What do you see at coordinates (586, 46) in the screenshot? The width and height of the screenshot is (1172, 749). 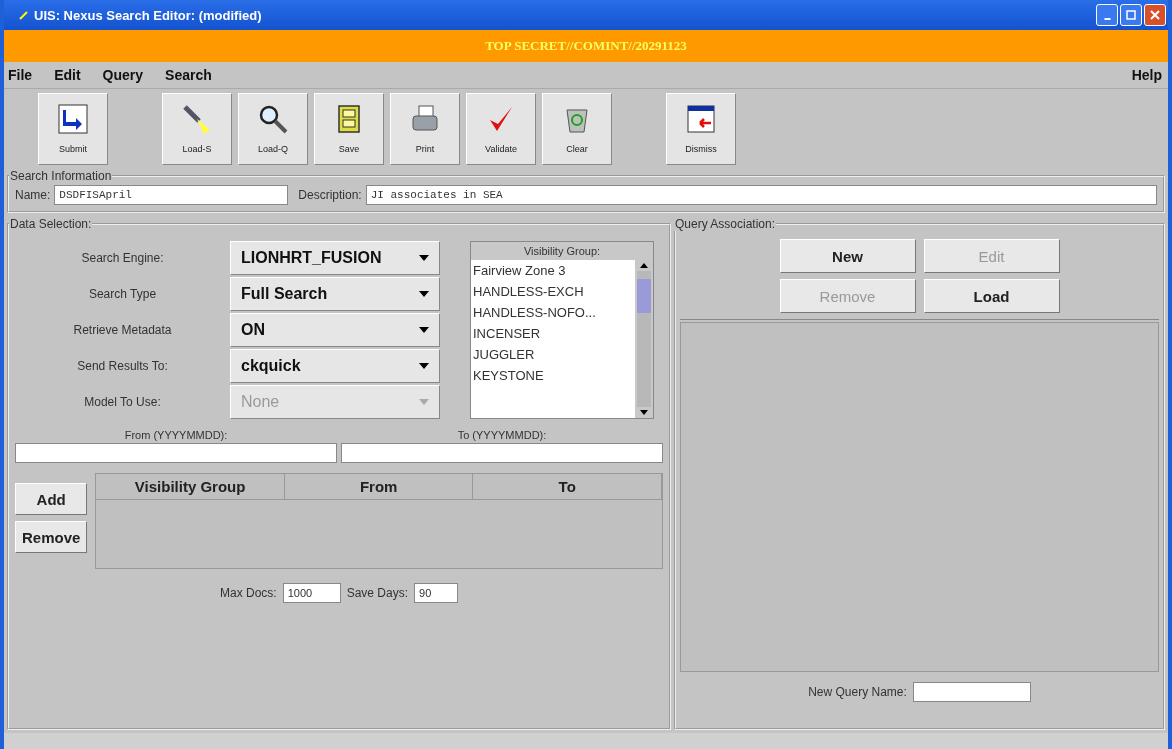 I see `classification-text: TOP SECRET//COMINT//20291123` at bounding box center [586, 46].